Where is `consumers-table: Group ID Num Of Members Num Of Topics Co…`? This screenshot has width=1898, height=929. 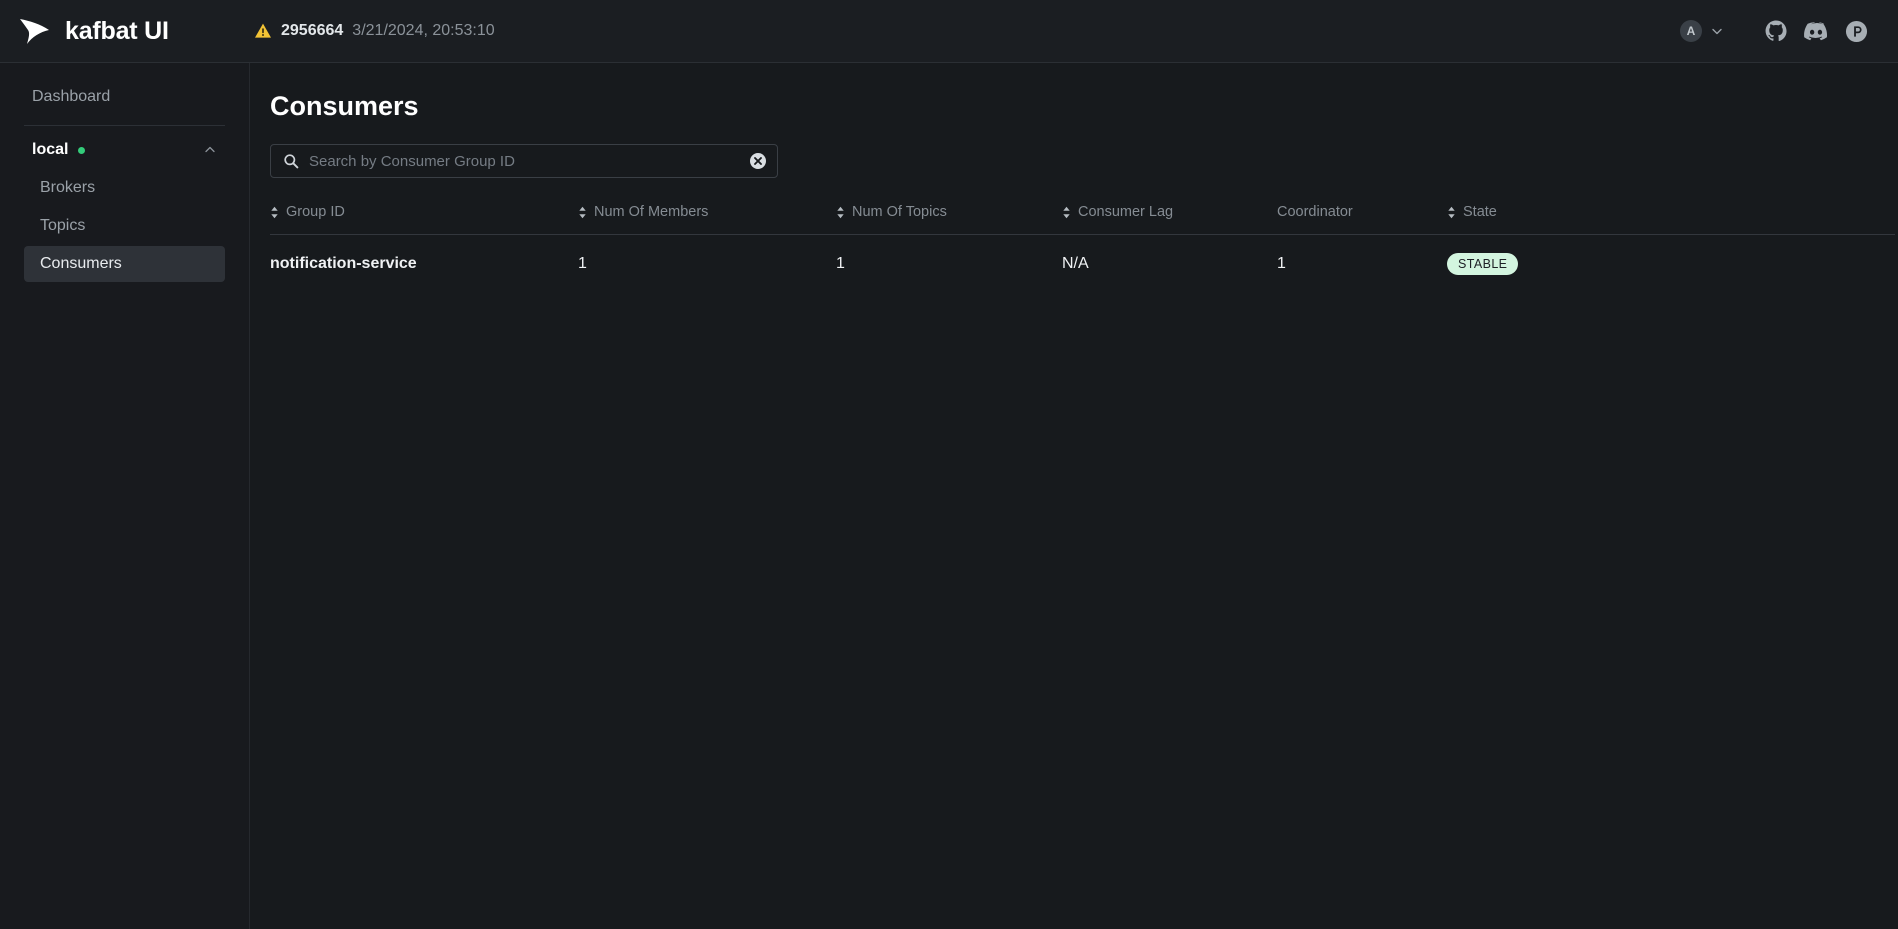
consumers-table: Group ID Num Of Members Num Of Topics Co… is located at coordinates (1082, 248).